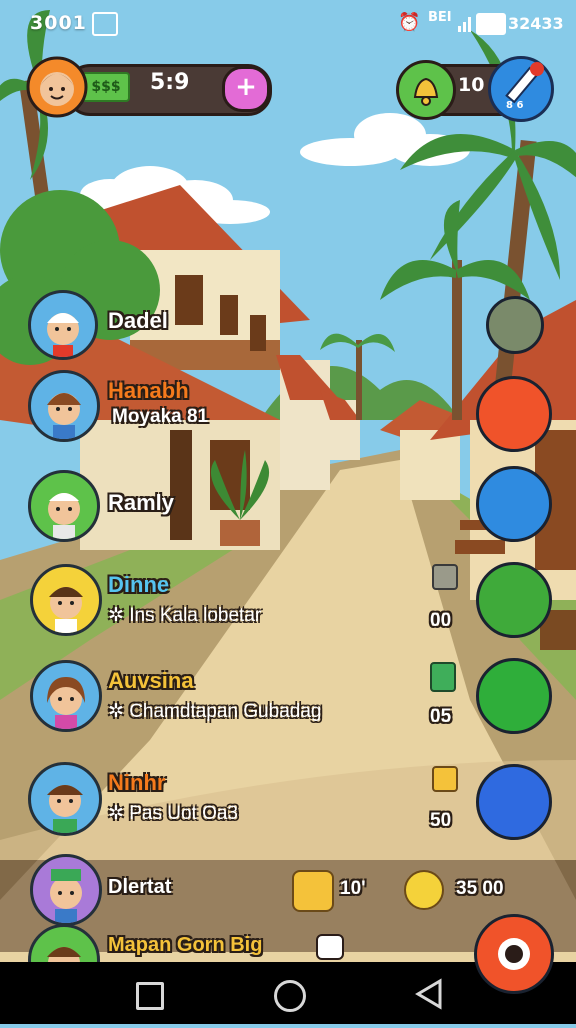  Describe the element at coordinates (426, 90) in the screenshot. I see `bell-icon` at that location.